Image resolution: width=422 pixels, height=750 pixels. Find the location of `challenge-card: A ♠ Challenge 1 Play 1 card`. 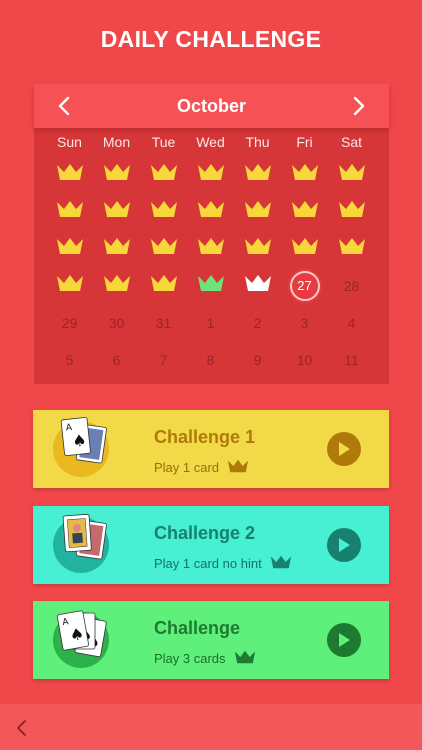

challenge-card: A ♠ Challenge 1 Play 1 card is located at coordinates (211, 449).